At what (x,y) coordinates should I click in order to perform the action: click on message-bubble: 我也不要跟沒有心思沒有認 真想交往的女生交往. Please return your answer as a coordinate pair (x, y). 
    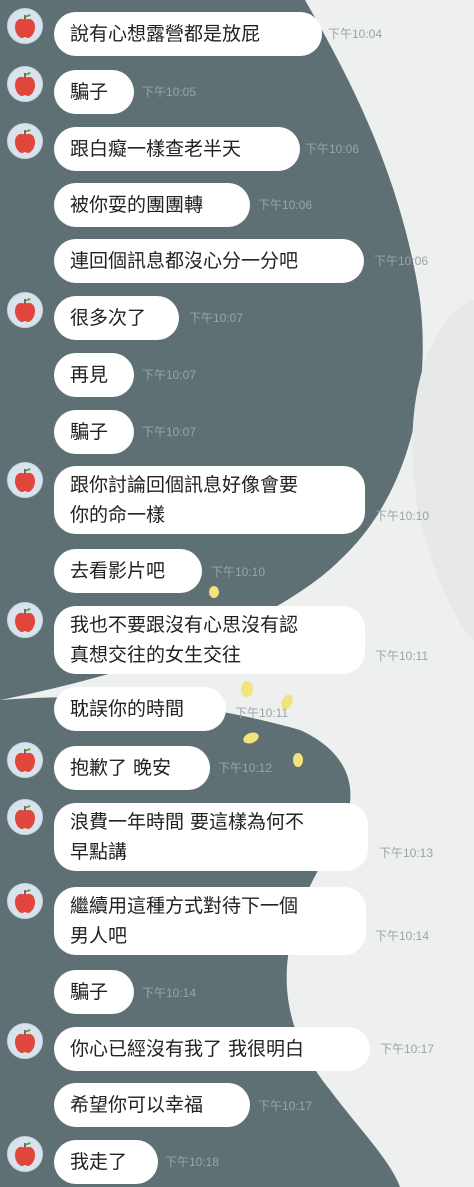
    Looking at the image, I should click on (209, 640).